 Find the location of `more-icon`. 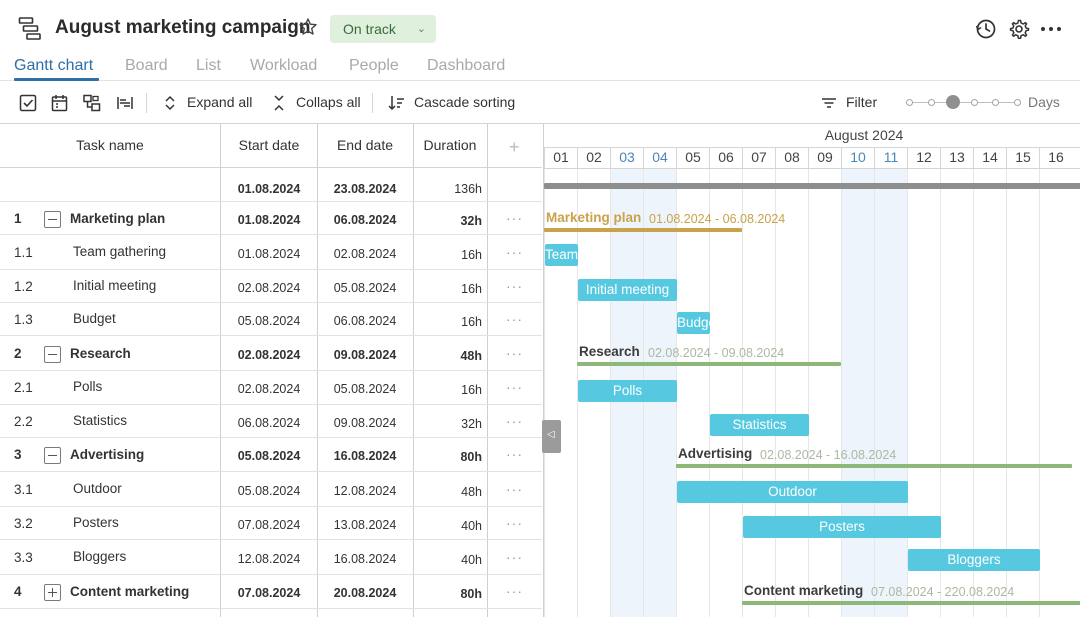

more-icon is located at coordinates (1051, 29).